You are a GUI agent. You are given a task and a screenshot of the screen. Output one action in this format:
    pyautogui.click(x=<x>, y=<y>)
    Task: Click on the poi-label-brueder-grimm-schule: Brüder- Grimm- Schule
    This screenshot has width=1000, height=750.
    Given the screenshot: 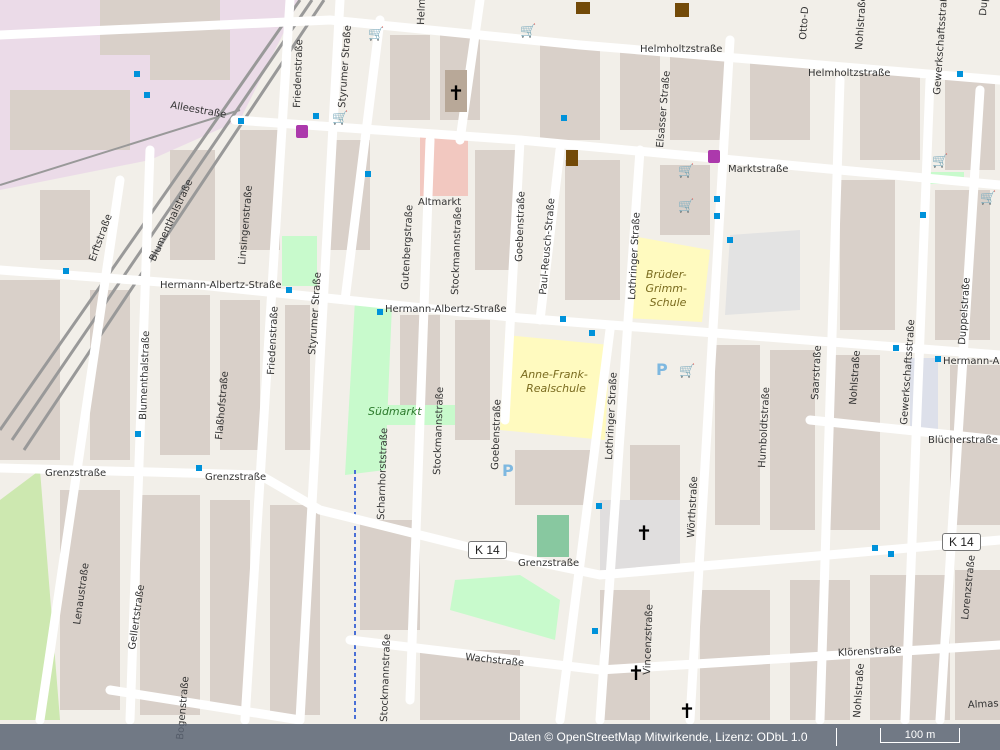 What is the action you would take?
    pyautogui.click(x=667, y=288)
    